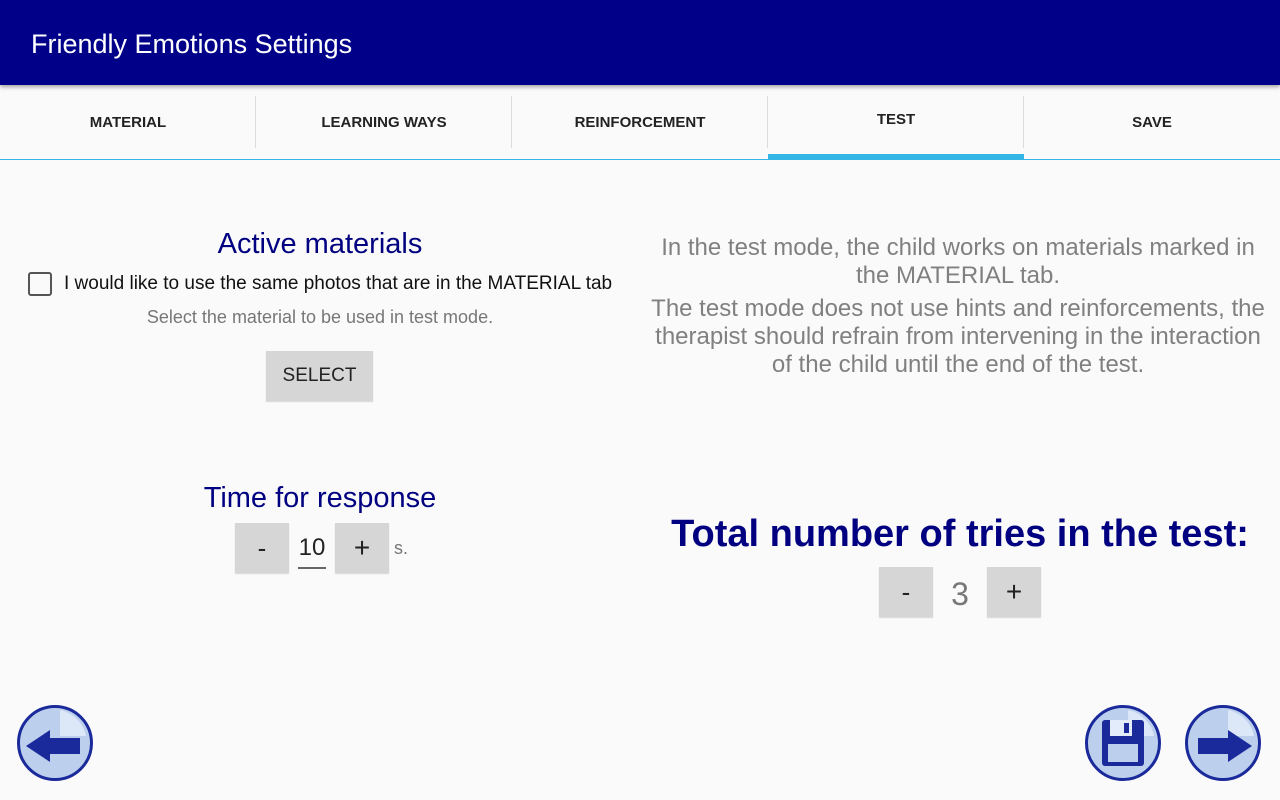 The image size is (1280, 800). I want to click on back-button, so click(55, 743).